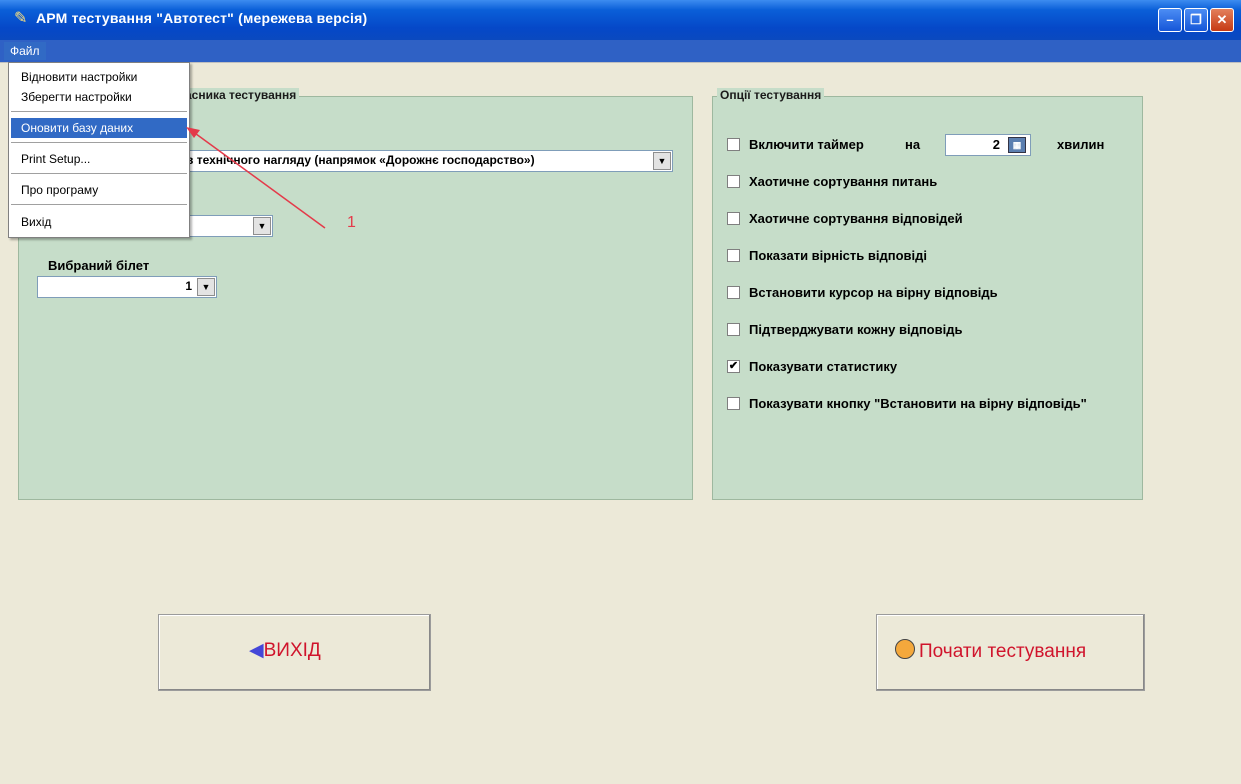  What do you see at coordinates (193, 132) in the screenshot?
I see `annotation-arrowhead` at bounding box center [193, 132].